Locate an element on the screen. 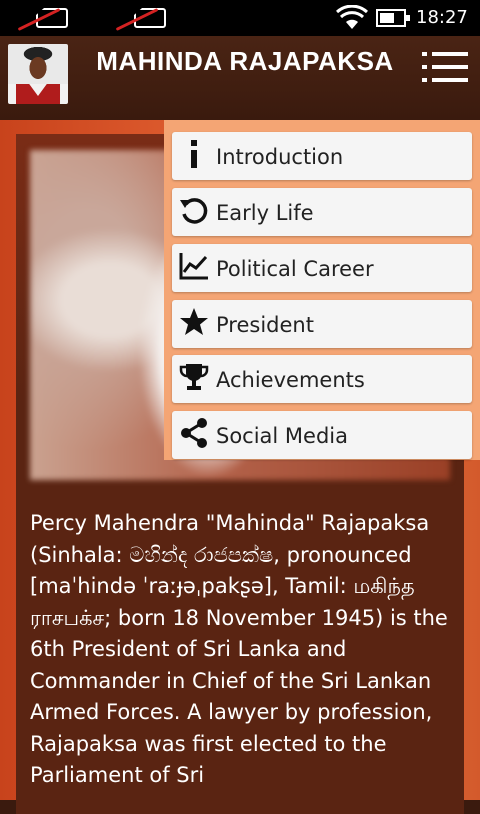 This screenshot has width=480, height=814. info-icon is located at coordinates (194, 154).